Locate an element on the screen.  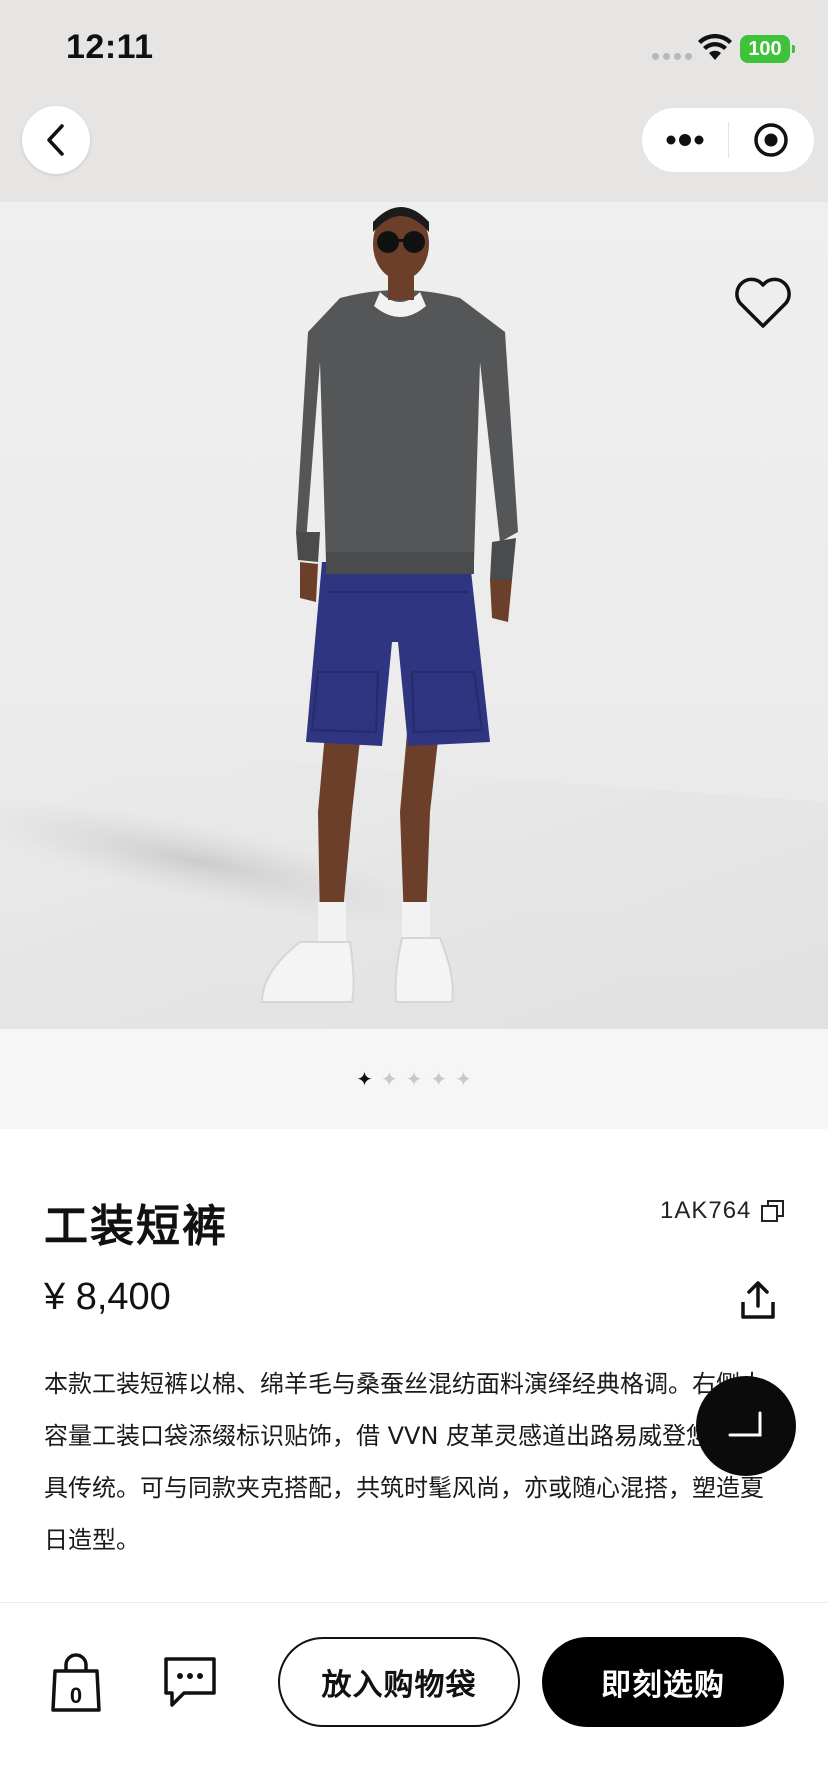
message-icon is located at coordinates (190, 1682).